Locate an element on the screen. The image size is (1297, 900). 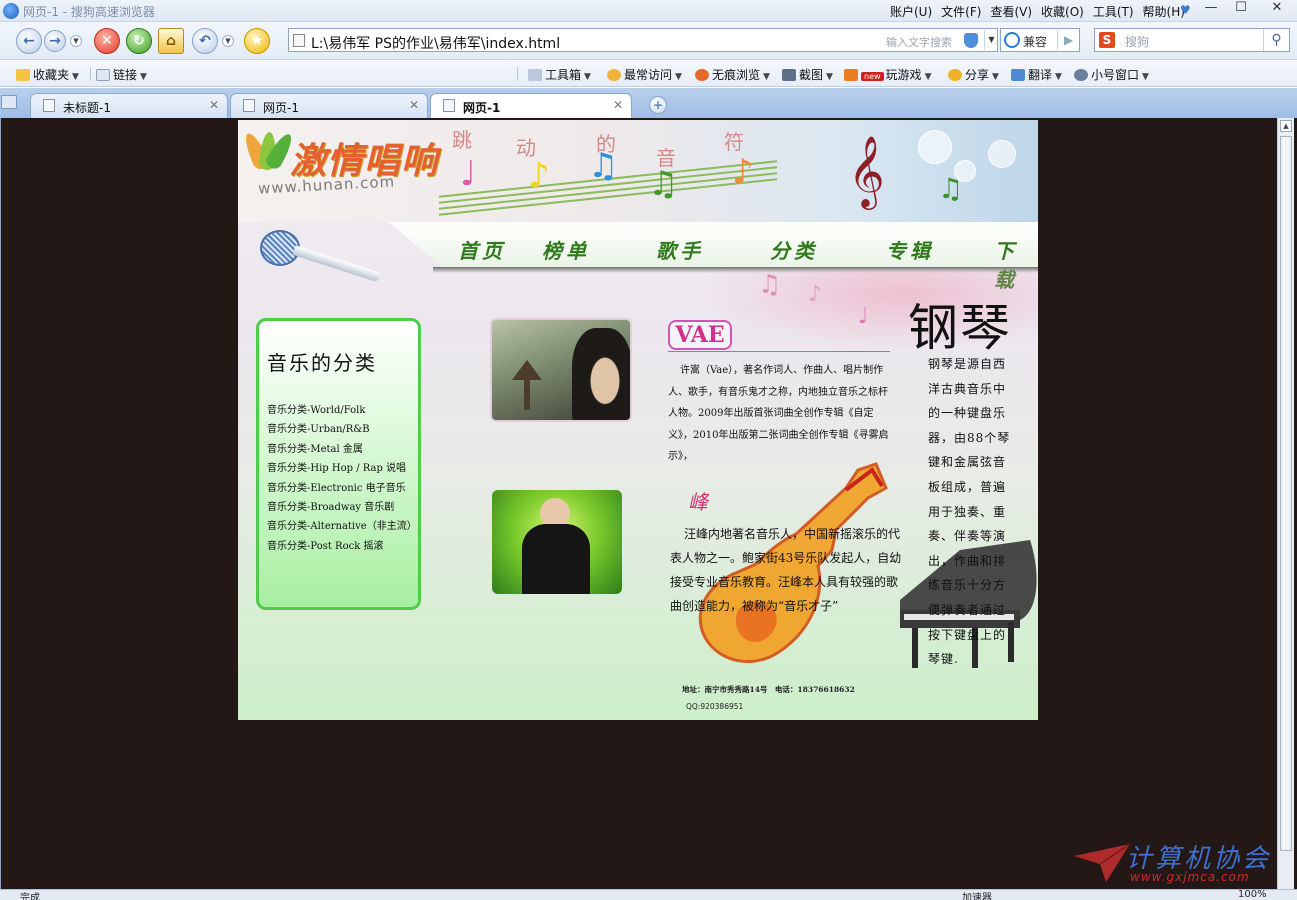
private-browse-menu: 无痕浏览 ▼ is located at coordinates (732, 74).